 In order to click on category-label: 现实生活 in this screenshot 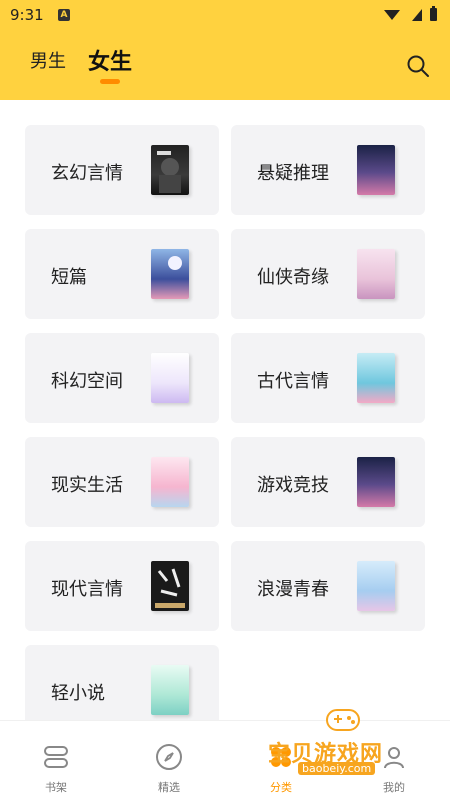, I will do `click(87, 485)`.